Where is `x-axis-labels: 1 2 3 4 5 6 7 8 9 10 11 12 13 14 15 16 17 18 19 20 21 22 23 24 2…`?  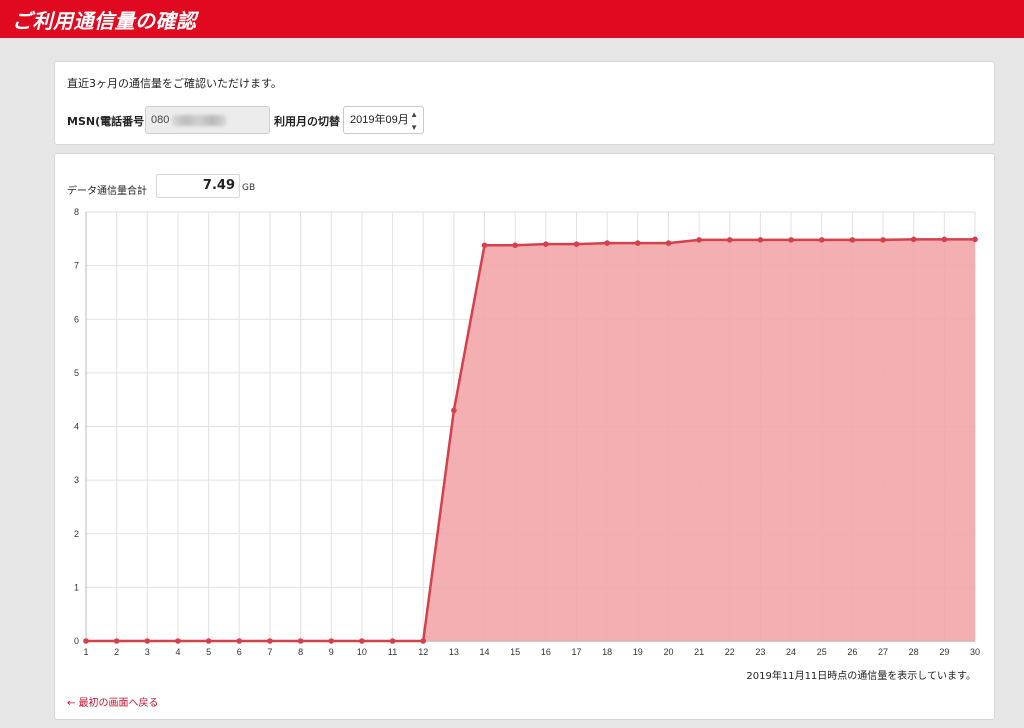 x-axis-labels: 1 2 3 4 5 6 7 8 9 10 11 12 13 14 15 16 17 18 19 20 21 22 23 24 2… is located at coordinates (531, 652).